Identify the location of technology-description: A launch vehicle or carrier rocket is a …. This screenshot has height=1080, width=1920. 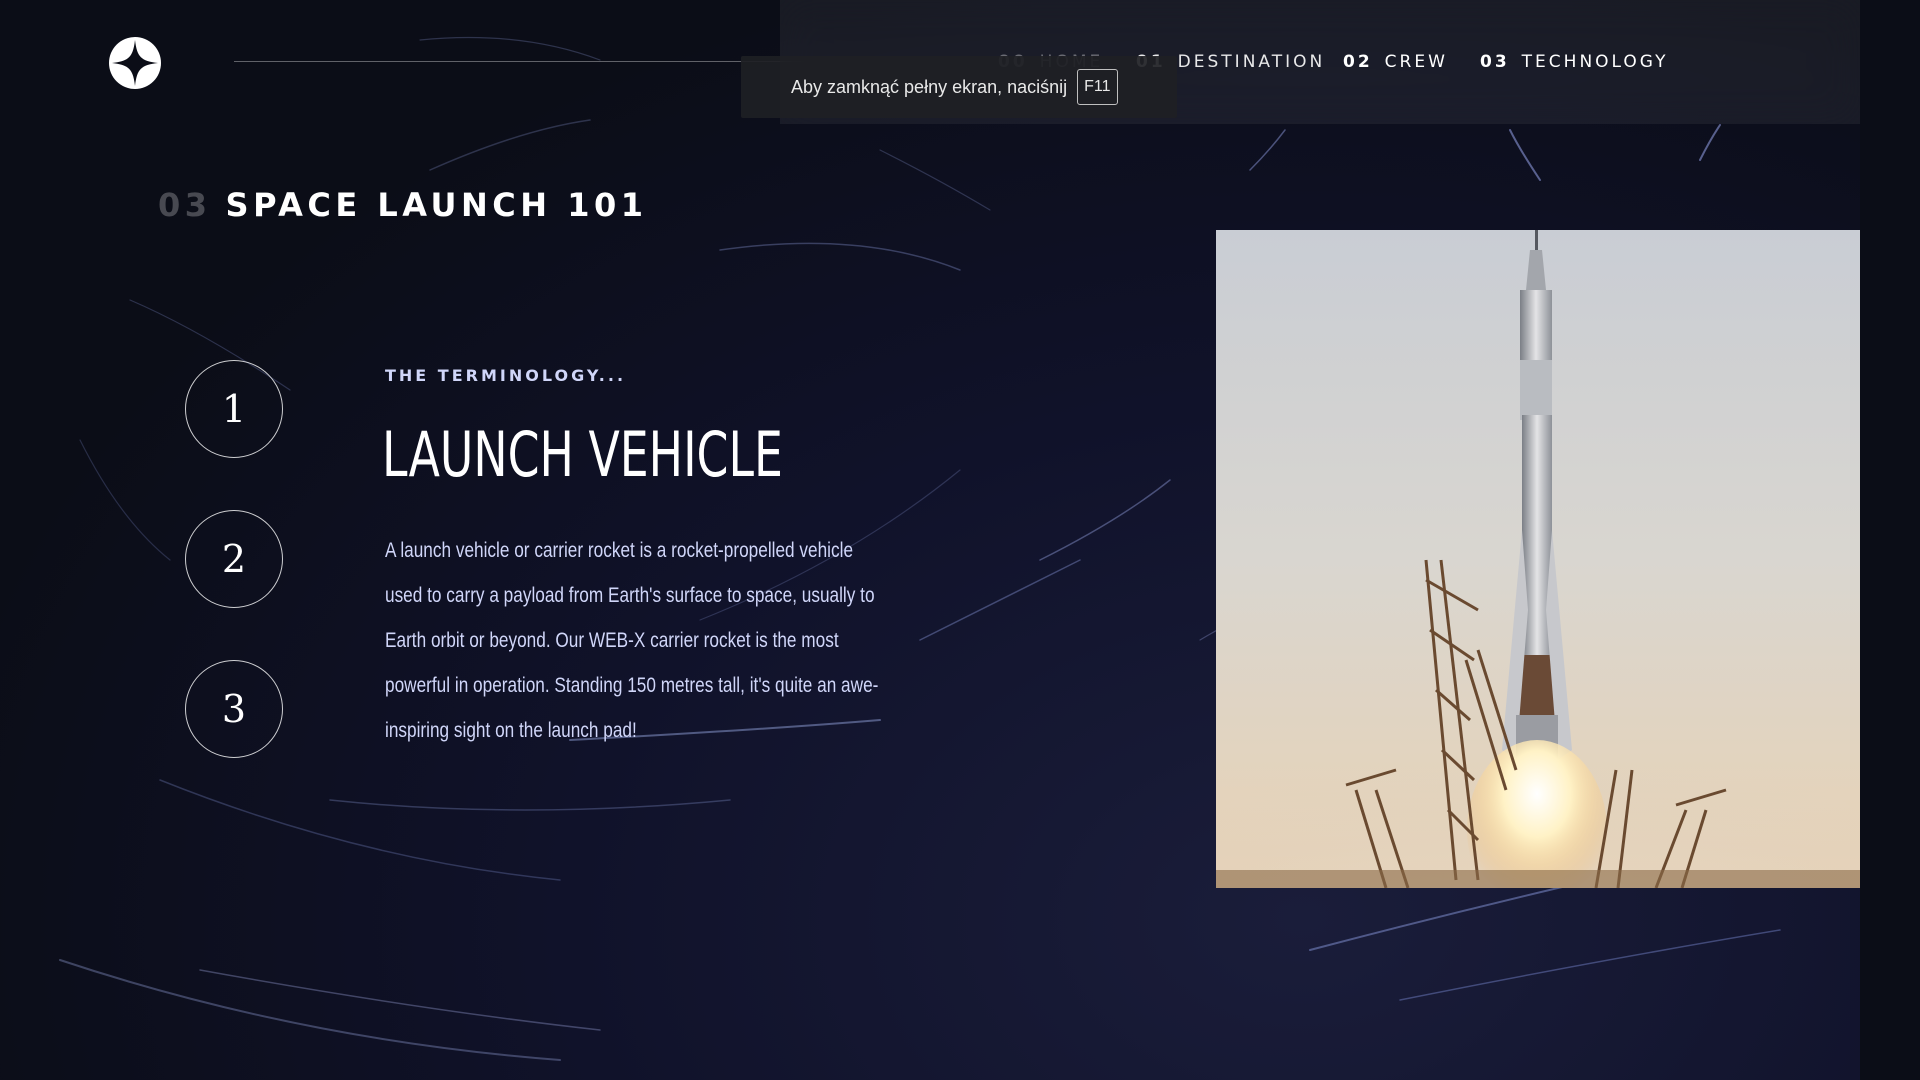
(632, 640).